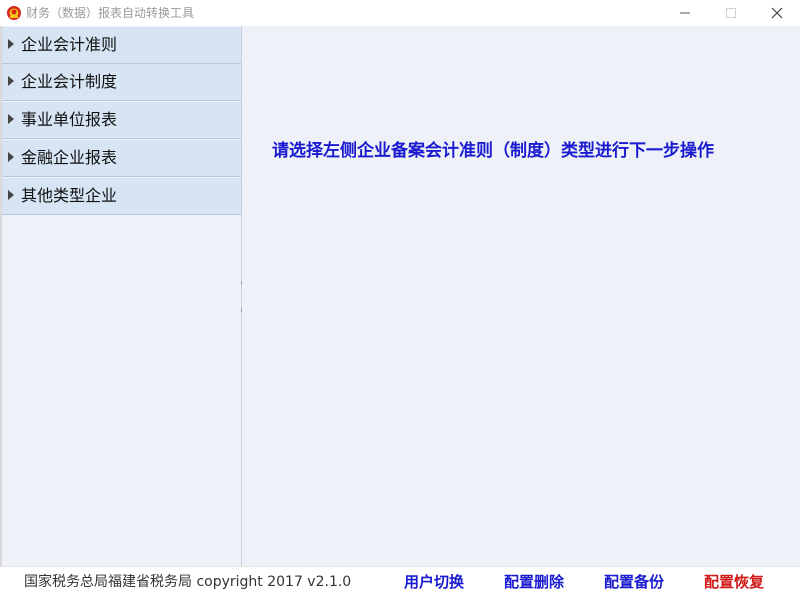 Image resolution: width=800 pixels, height=600 pixels. Describe the element at coordinates (188, 582) in the screenshot. I see `copyright-text: 国家税务总局福建省税务局 copyright 2017 v2.1.0` at that location.